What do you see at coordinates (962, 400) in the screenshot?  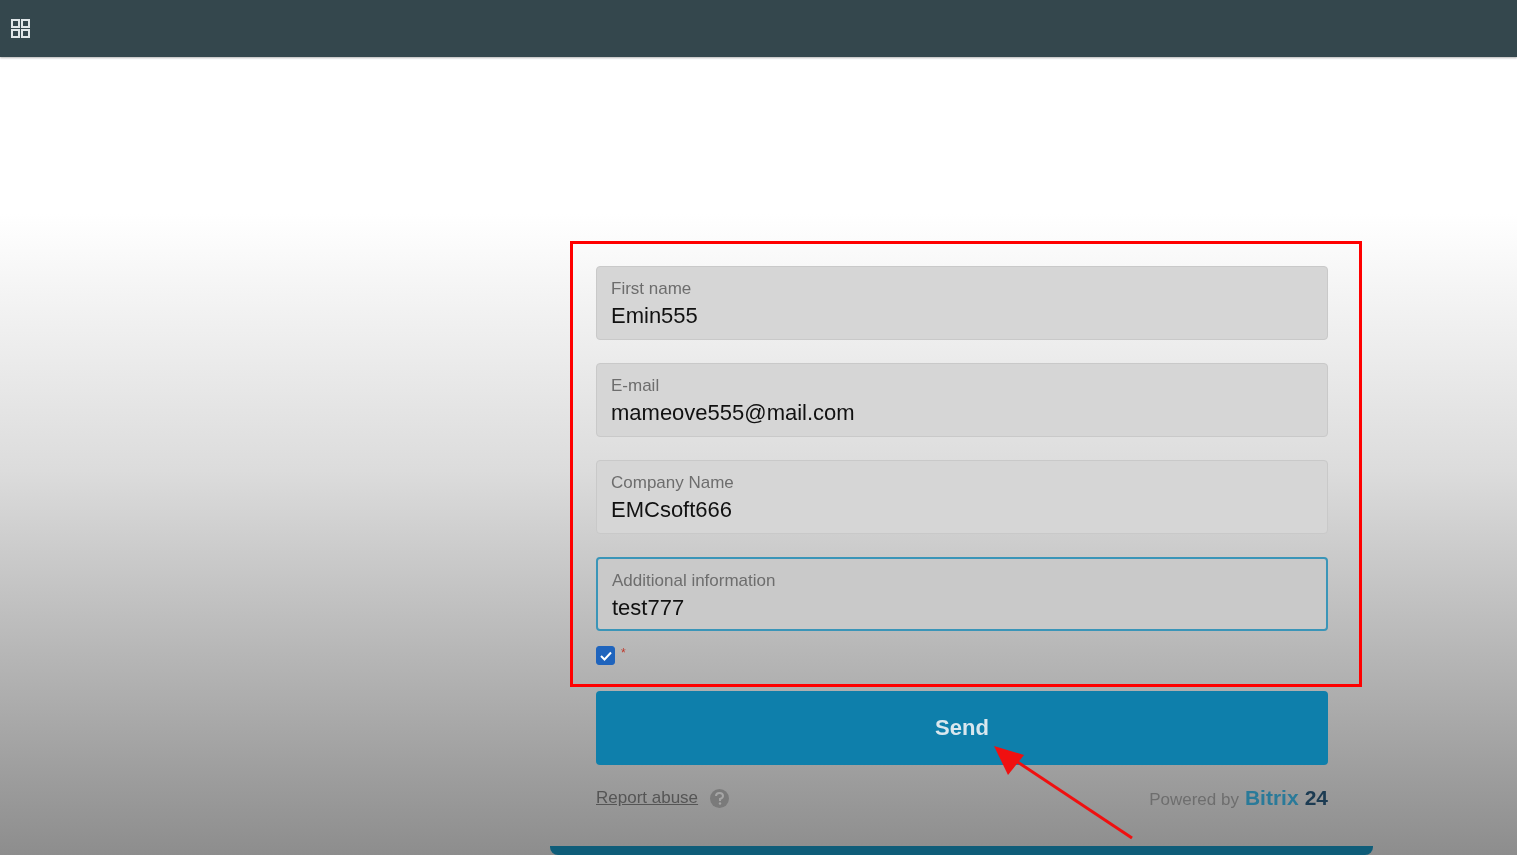 I see `text-field: E-mail mameove555@mail.com` at bounding box center [962, 400].